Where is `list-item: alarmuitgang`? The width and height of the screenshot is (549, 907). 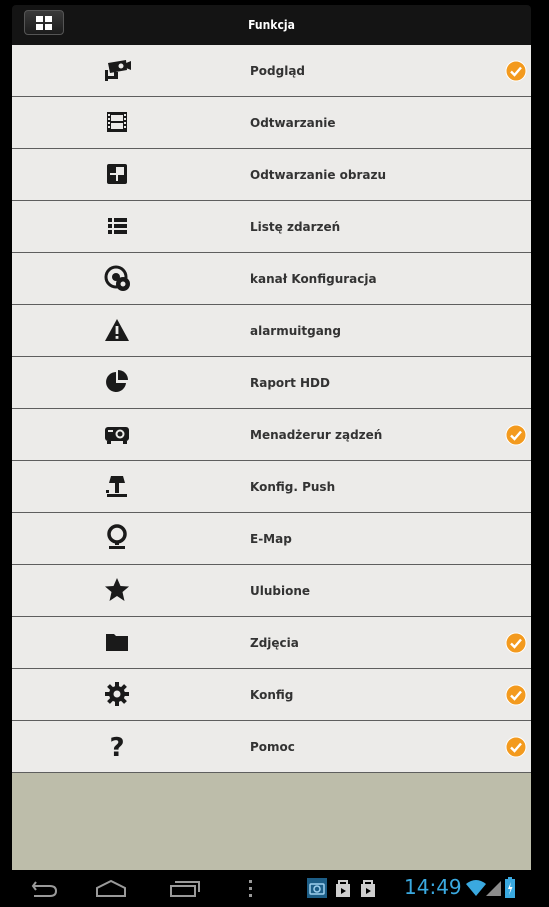 list-item: alarmuitgang is located at coordinates (271, 331).